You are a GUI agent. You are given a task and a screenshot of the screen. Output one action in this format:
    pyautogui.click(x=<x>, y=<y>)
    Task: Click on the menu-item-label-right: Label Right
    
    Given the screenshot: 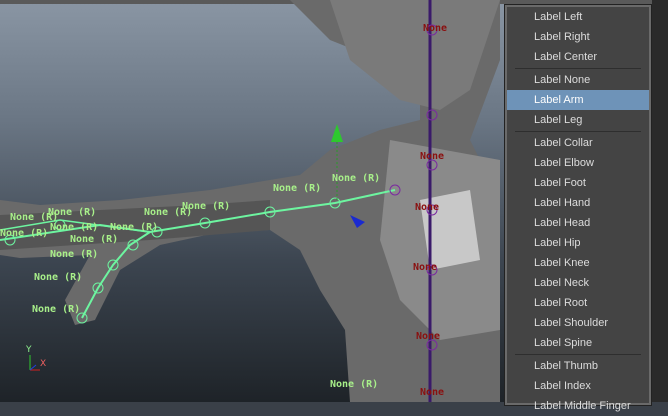 What is the action you would take?
    pyautogui.click(x=578, y=37)
    